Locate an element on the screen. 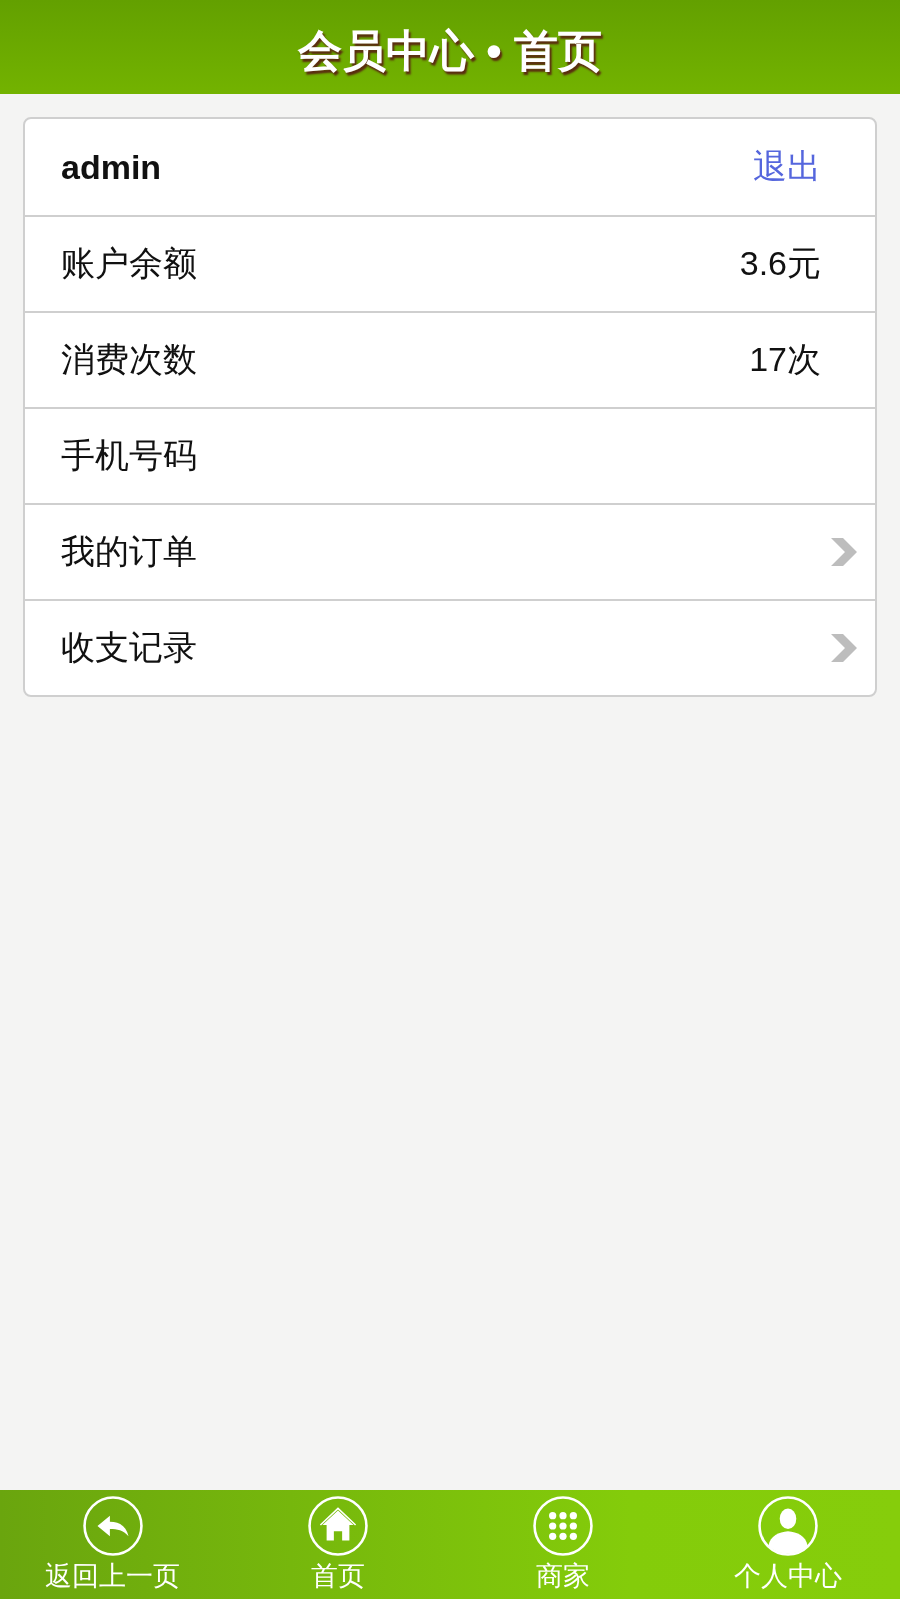  page-title: 会员中心 • 首页 is located at coordinates (450, 50).